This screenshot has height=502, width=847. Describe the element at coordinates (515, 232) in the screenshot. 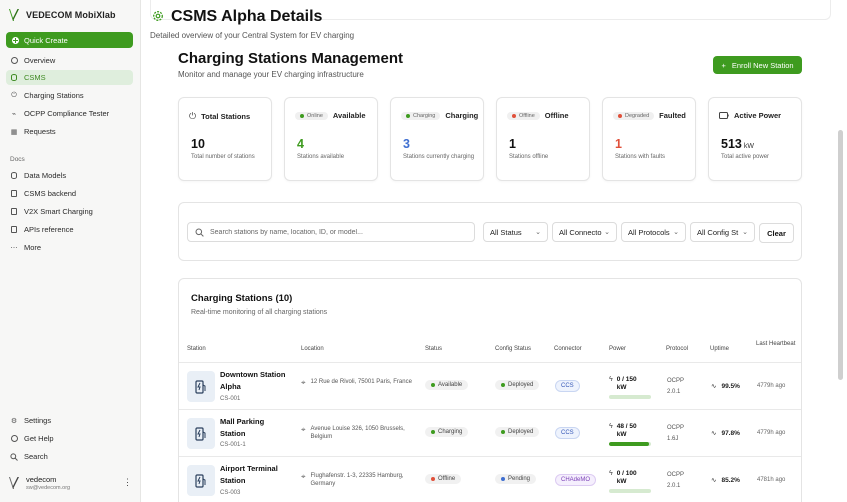

I see `status-filter-select: All Status ⌄` at that location.